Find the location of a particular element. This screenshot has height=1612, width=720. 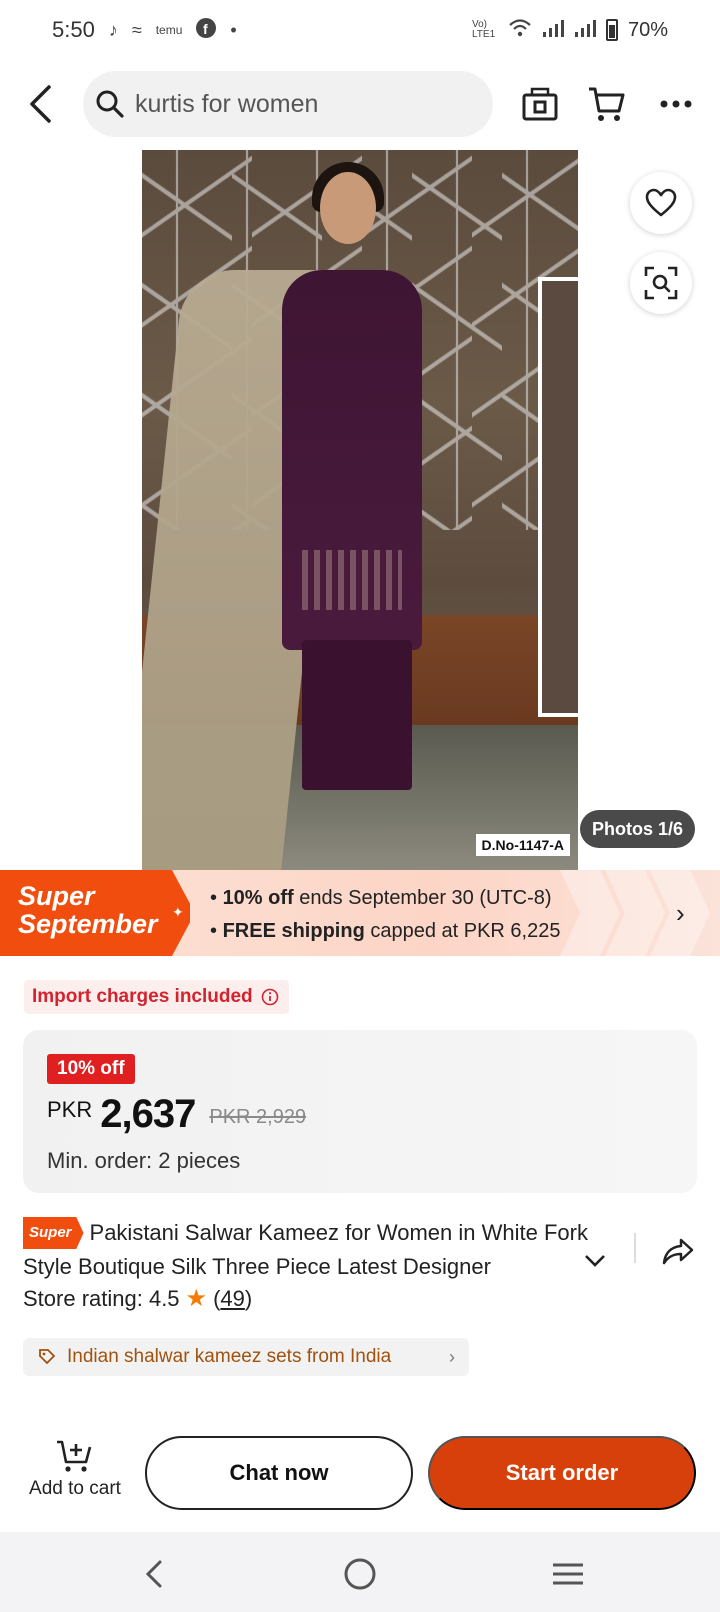

promo-shipping: FREE shipping is located at coordinates (293, 931).